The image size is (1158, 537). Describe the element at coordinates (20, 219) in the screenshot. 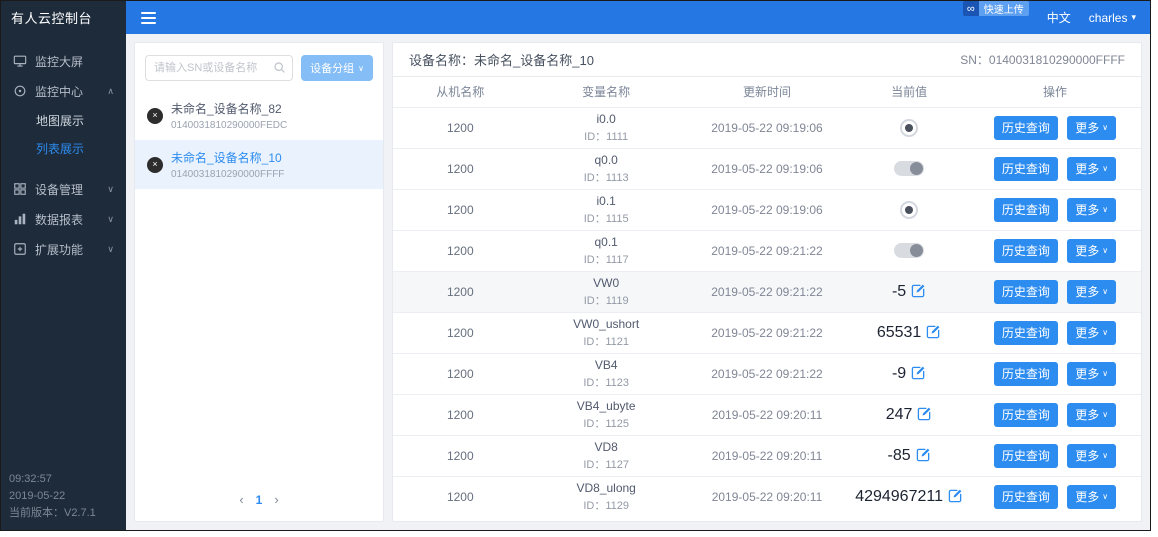

I see `data-report-icon` at that location.